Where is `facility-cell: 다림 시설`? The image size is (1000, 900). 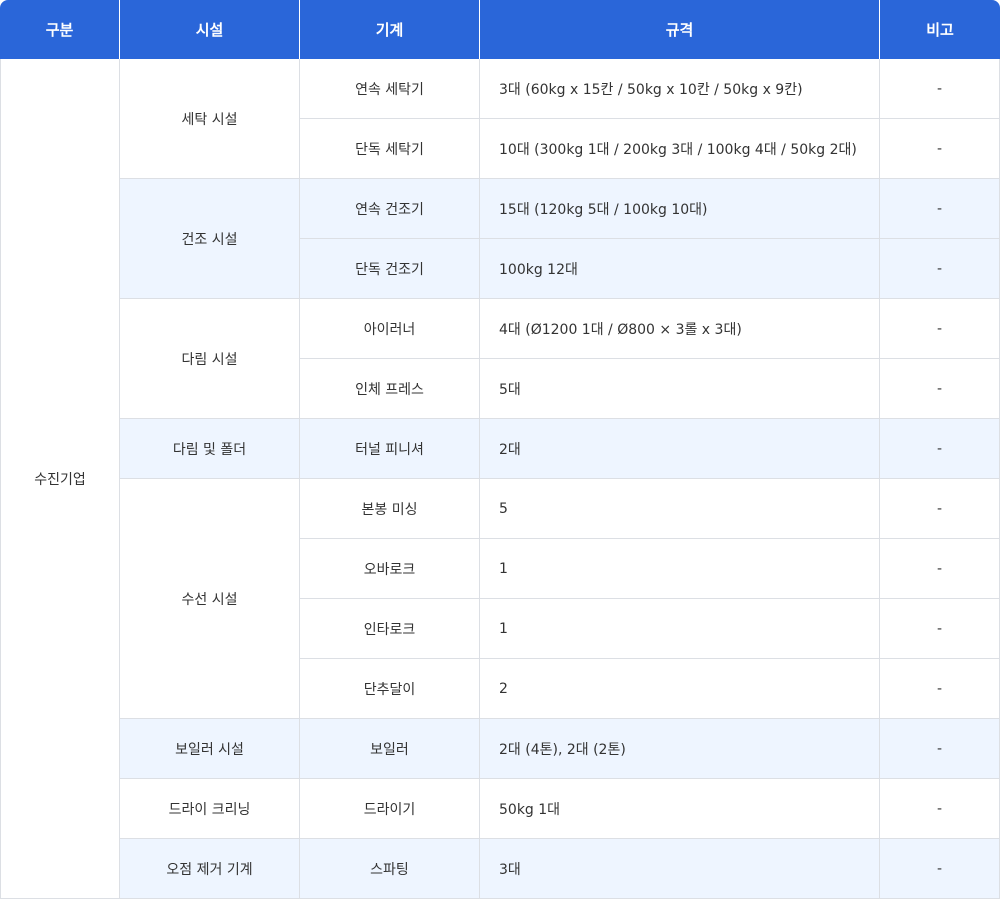 facility-cell: 다림 시설 is located at coordinates (210, 359).